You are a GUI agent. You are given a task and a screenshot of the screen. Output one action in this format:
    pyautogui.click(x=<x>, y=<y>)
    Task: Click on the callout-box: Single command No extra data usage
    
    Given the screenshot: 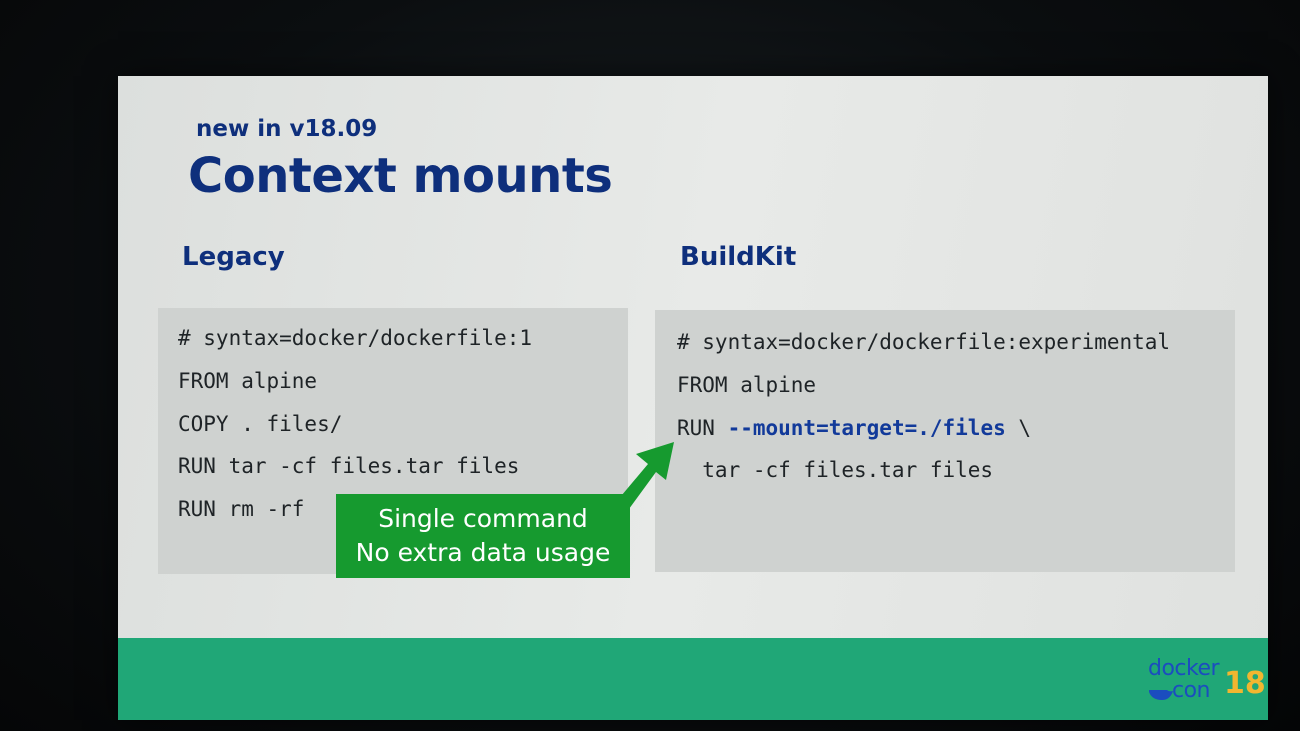 What is the action you would take?
    pyautogui.click(x=483, y=536)
    